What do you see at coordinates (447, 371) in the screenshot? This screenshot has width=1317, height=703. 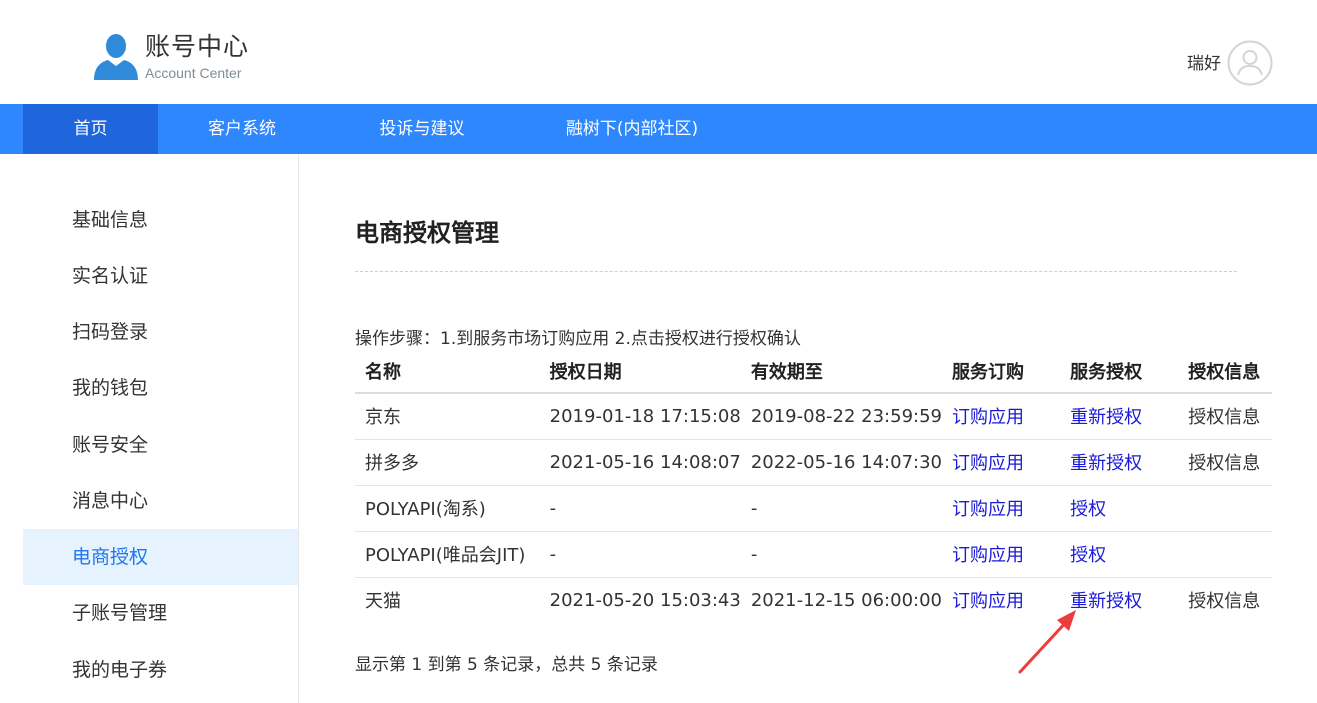 I see `col-header-name: 名称` at bounding box center [447, 371].